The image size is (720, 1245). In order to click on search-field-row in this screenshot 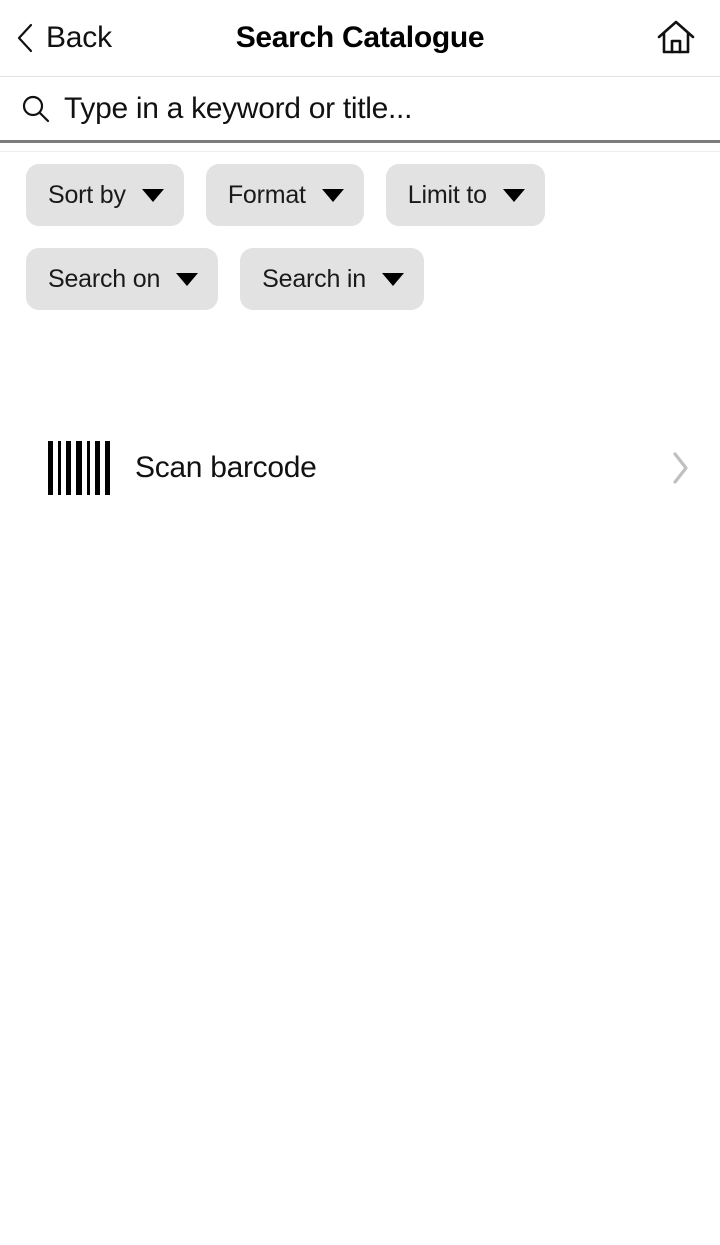, I will do `click(360, 110)`.